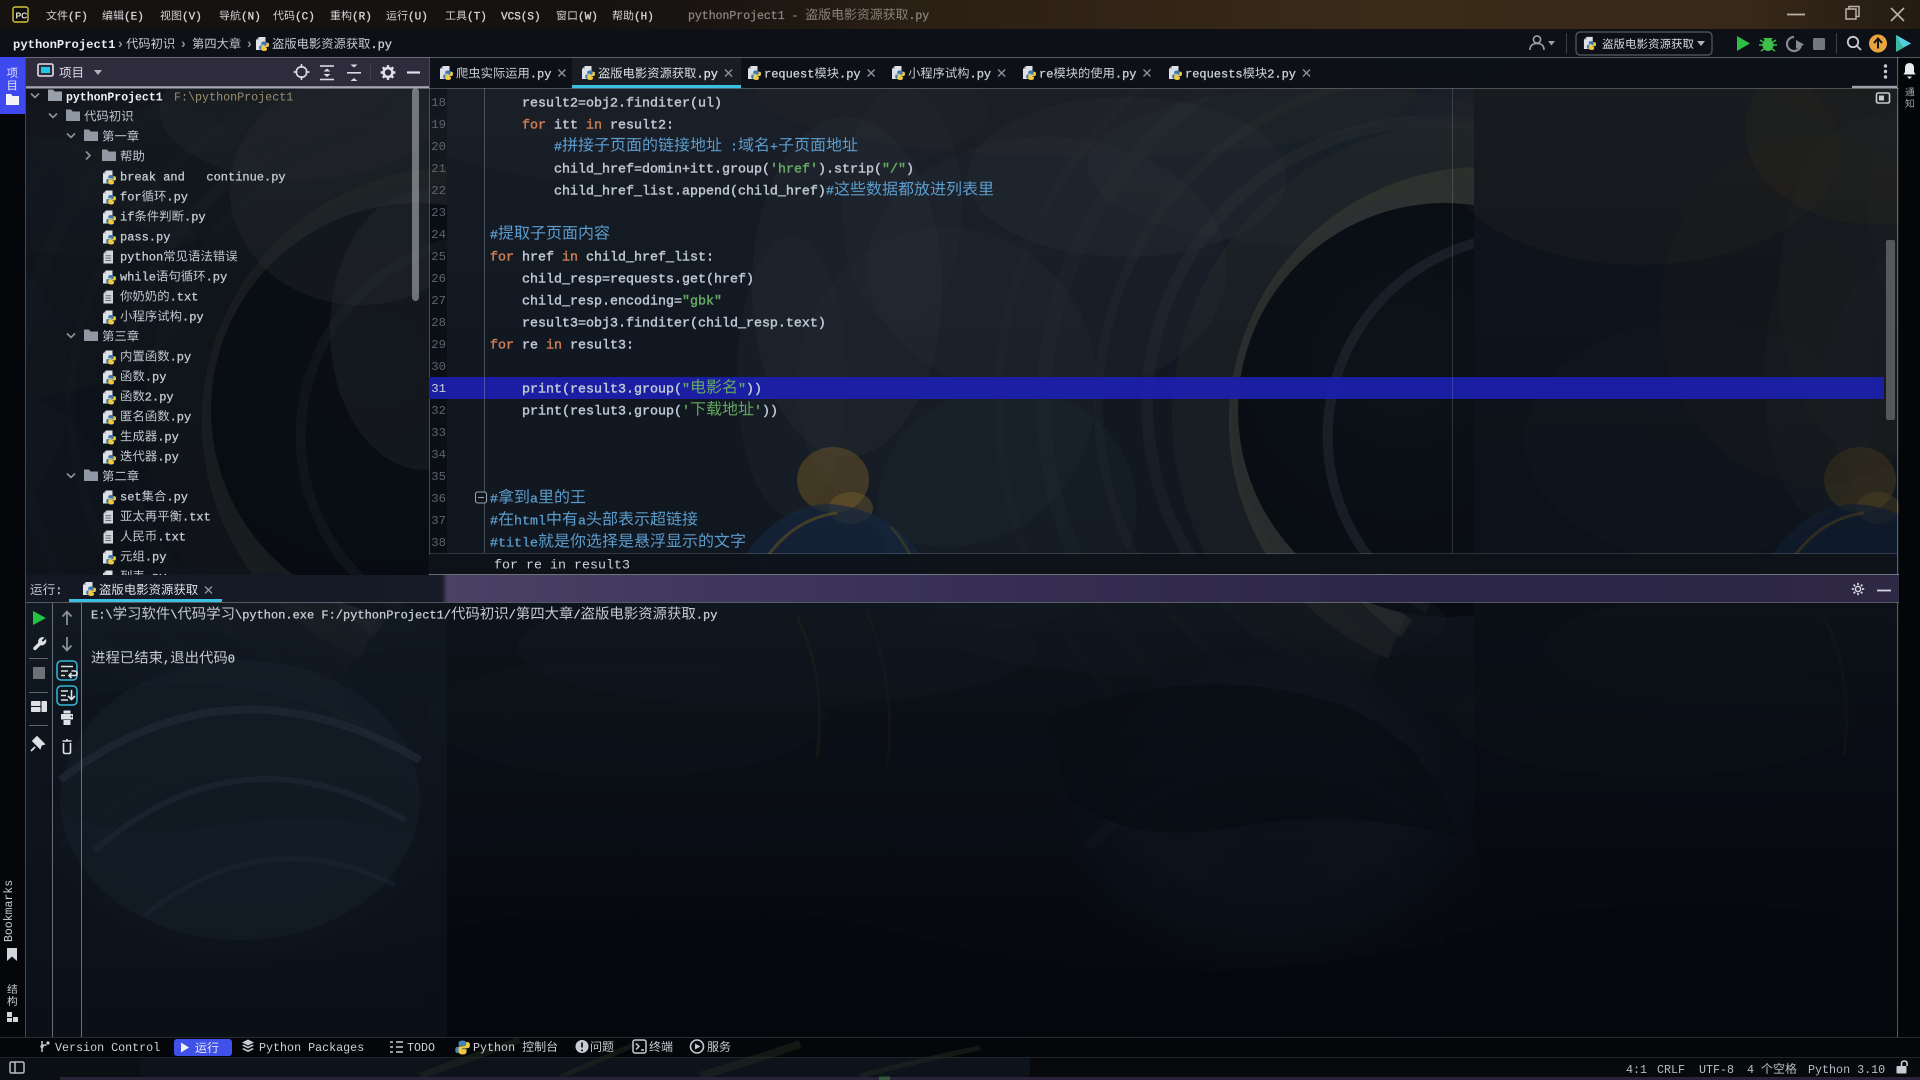  I want to click on svg-text: python, so click(141, 258).